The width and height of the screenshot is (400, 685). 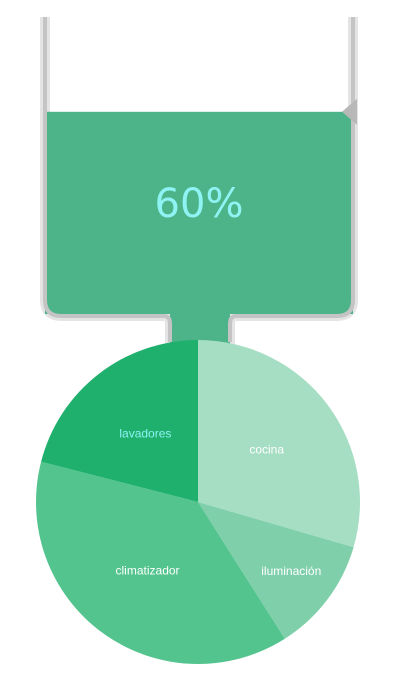 What do you see at coordinates (145, 433) in the screenshot?
I see `pie-label-lavadores: lavadores` at bounding box center [145, 433].